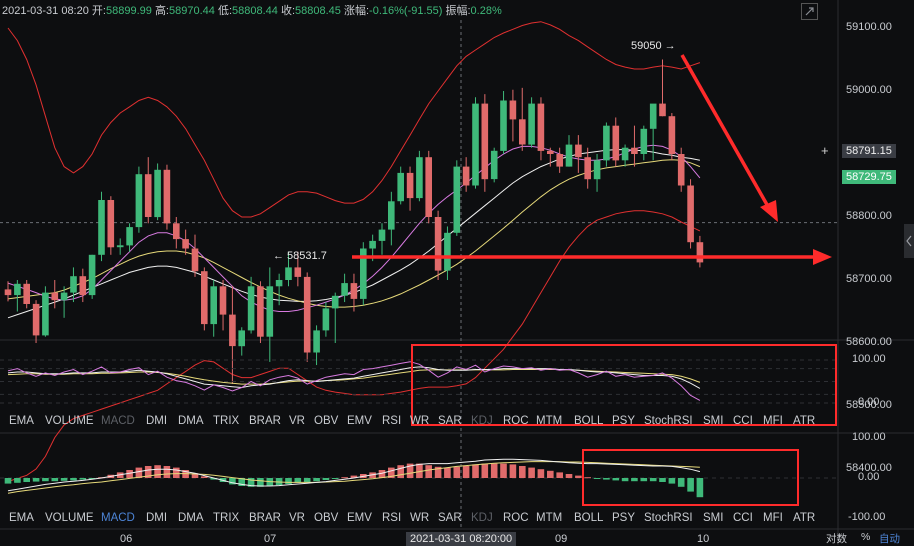  I want to click on bottom-tab-atr: ATR, so click(804, 518).